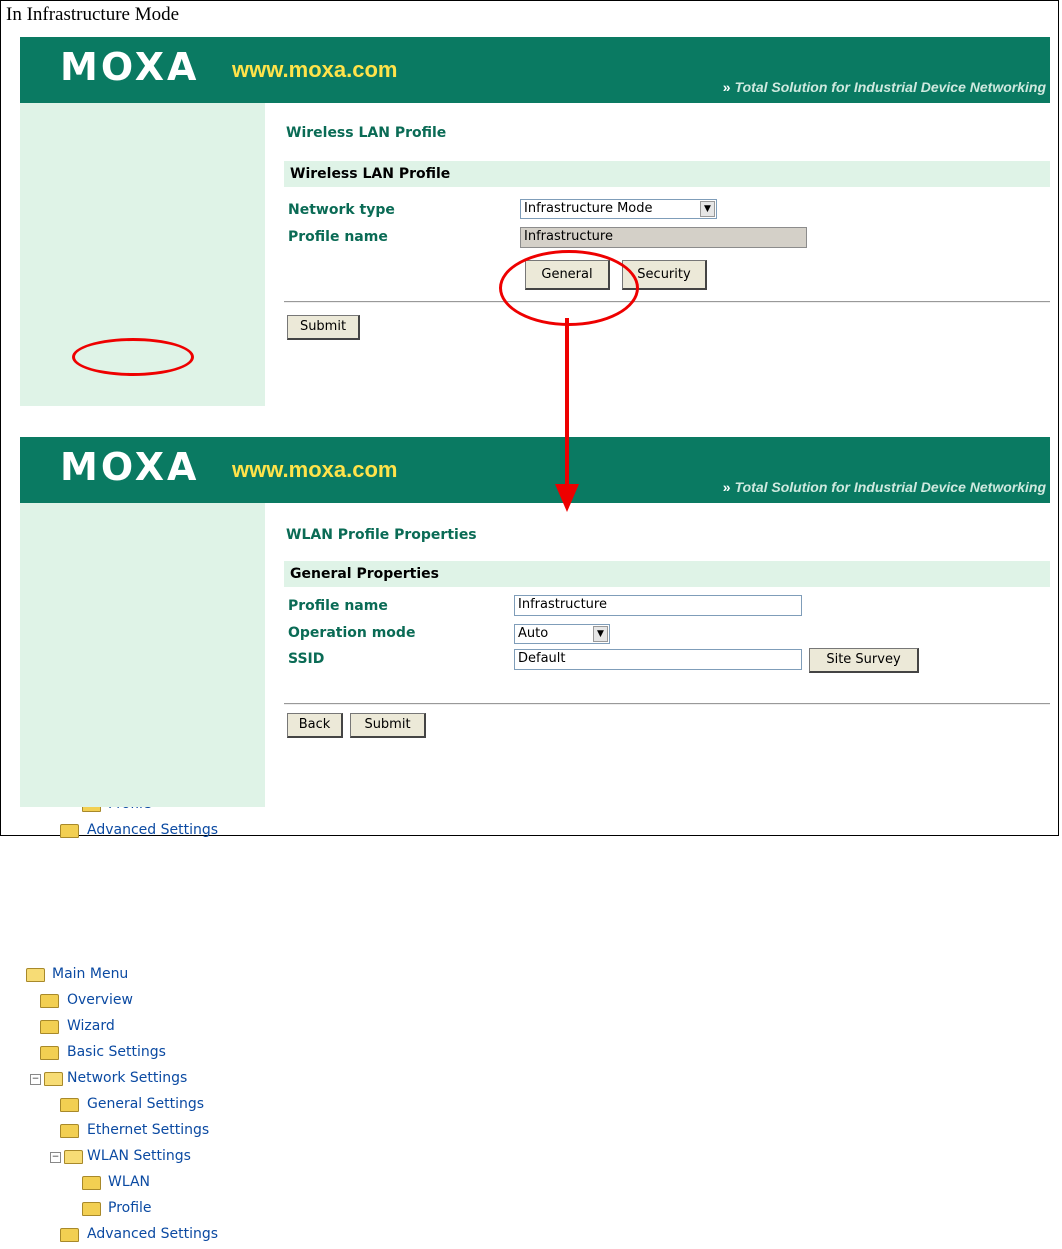 This screenshot has width=1062, height=1249. What do you see at coordinates (90, 974) in the screenshot?
I see `sidebar-label: Main Menu` at bounding box center [90, 974].